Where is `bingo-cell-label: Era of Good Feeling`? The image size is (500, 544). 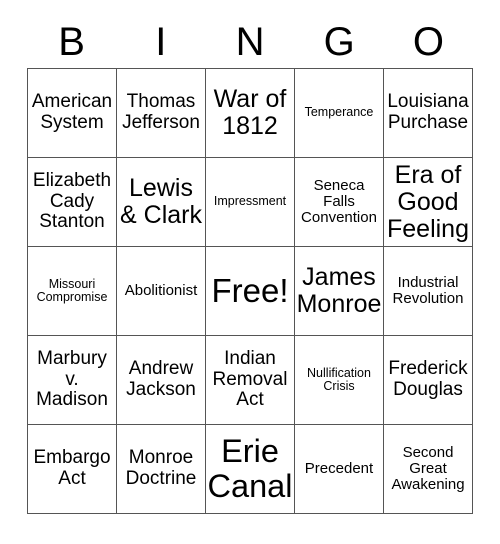 bingo-cell-label: Era of Good Feeling is located at coordinates (428, 201).